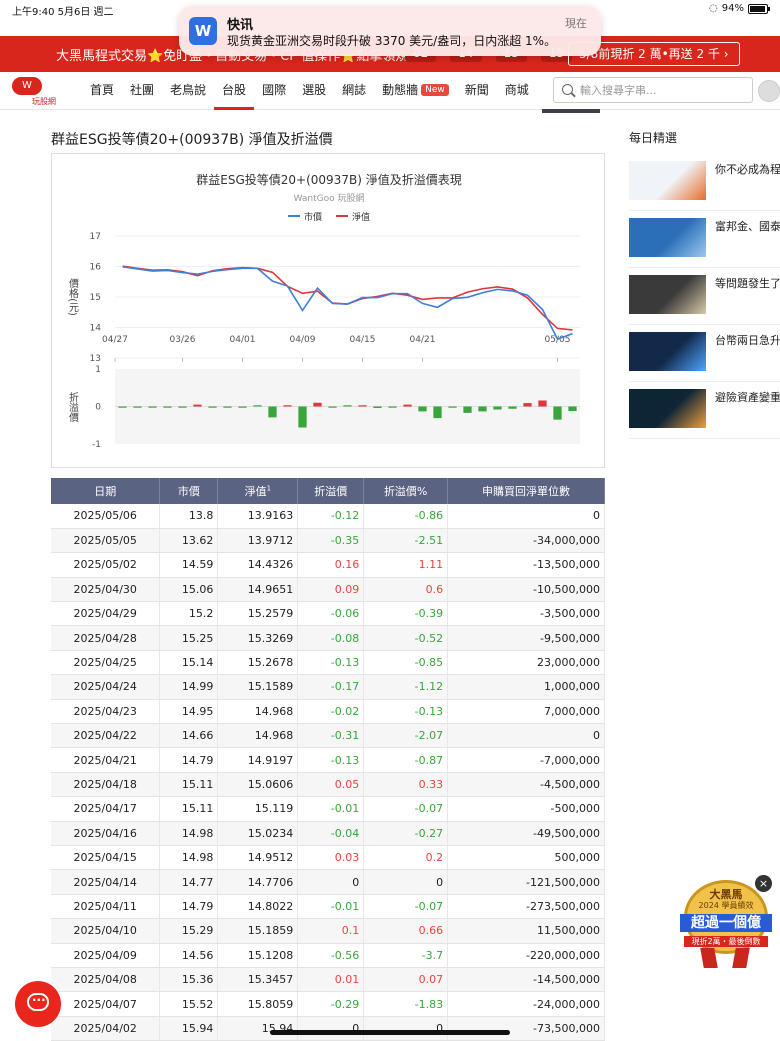 The height and width of the screenshot is (1041, 780). What do you see at coordinates (95, 359) in the screenshot?
I see `y-tick-label: 13` at bounding box center [95, 359].